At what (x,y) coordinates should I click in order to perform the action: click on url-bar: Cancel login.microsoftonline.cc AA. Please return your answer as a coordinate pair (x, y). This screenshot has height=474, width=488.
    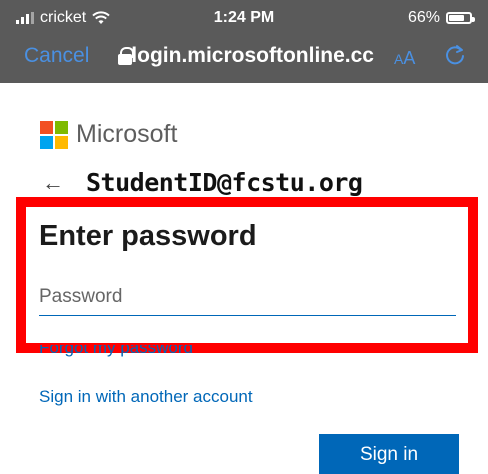
    Looking at the image, I should click on (244, 58).